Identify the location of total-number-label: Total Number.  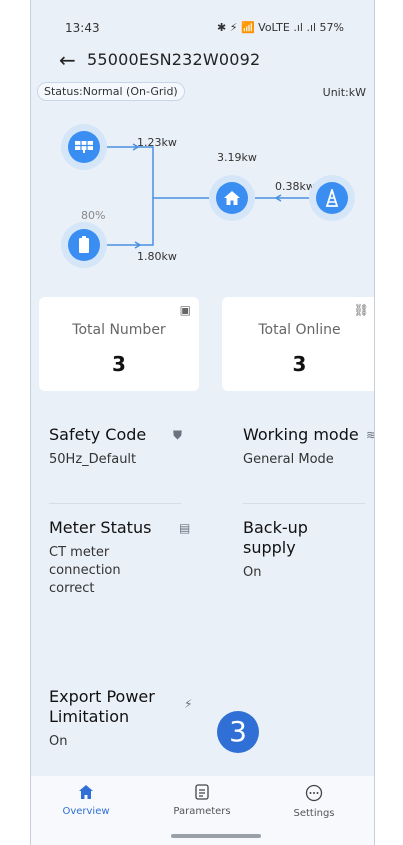
(119, 330).